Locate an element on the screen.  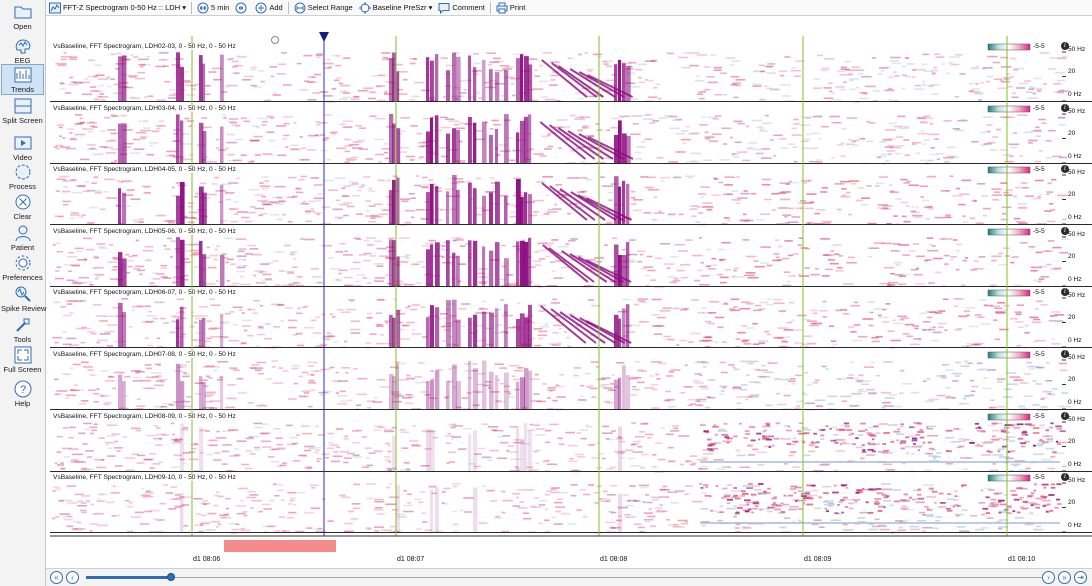
sidebar-item-video: Video is located at coordinates (22, 147).